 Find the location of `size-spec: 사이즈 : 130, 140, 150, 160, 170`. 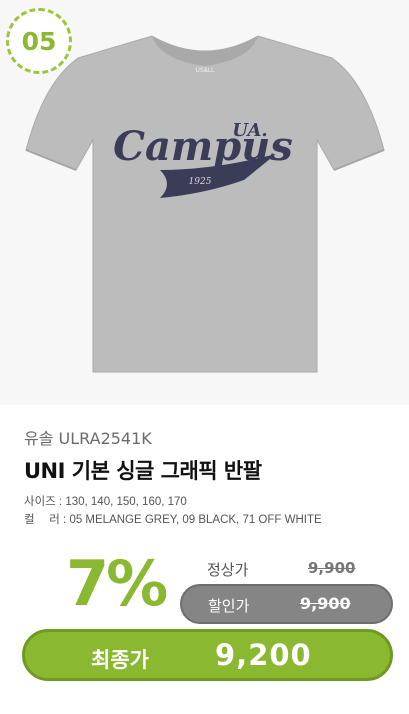

size-spec: 사이즈 : 130, 140, 150, 160, 170 is located at coordinates (105, 502).